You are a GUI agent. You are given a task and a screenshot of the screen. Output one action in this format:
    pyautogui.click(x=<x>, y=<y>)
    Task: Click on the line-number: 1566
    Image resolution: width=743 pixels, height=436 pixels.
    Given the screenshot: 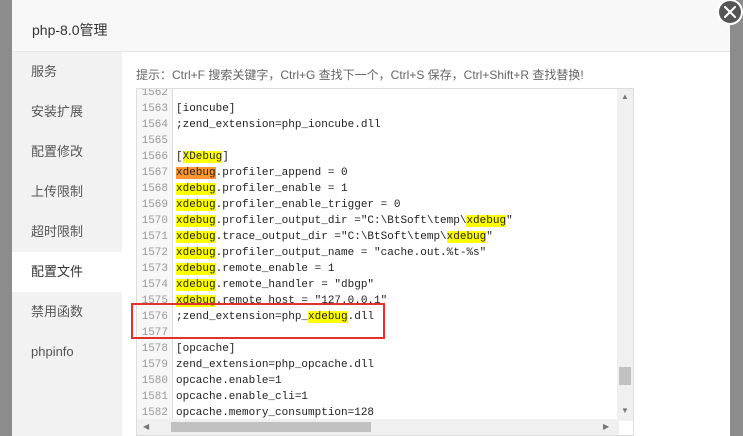 What is the action you would take?
    pyautogui.click(x=154, y=157)
    